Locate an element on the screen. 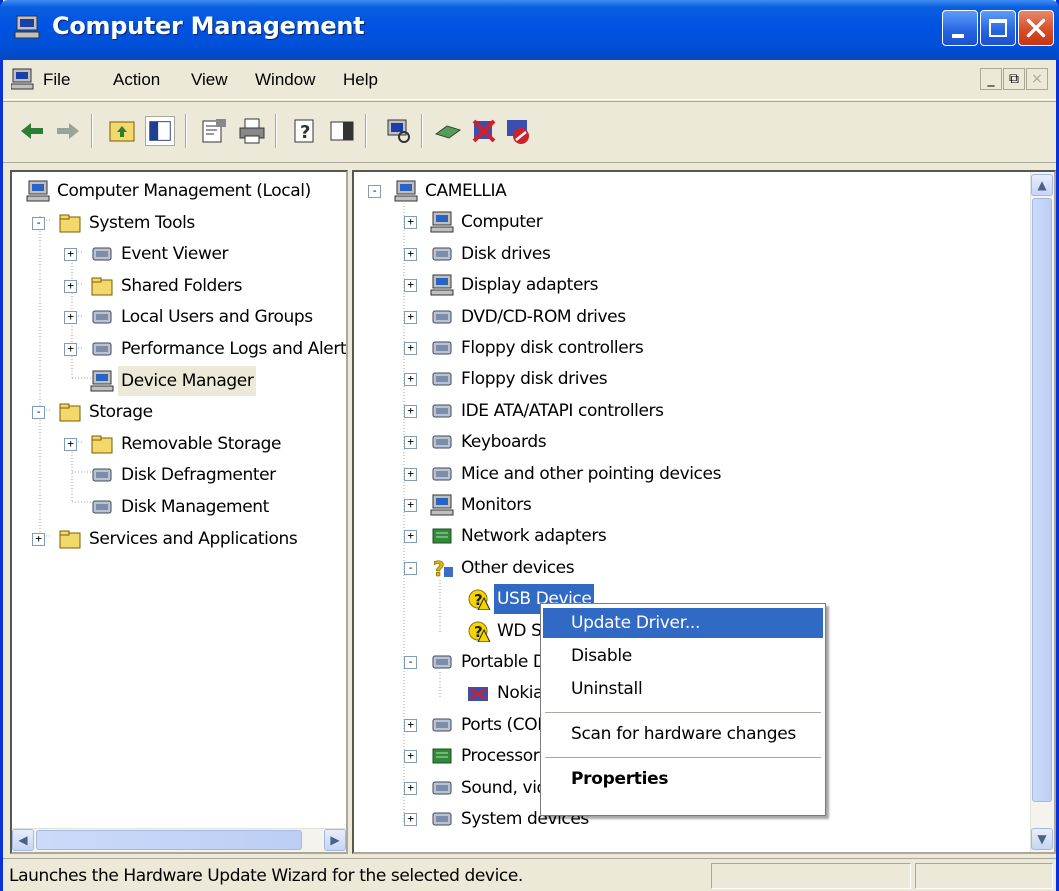  uninstall-icon is located at coordinates (484, 131).